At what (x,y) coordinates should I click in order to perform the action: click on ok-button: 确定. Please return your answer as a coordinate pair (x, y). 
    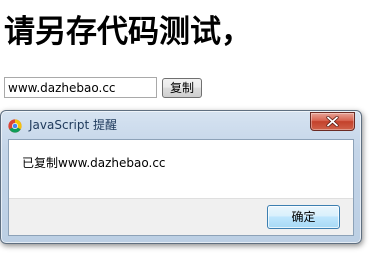
    Looking at the image, I should click on (303, 217).